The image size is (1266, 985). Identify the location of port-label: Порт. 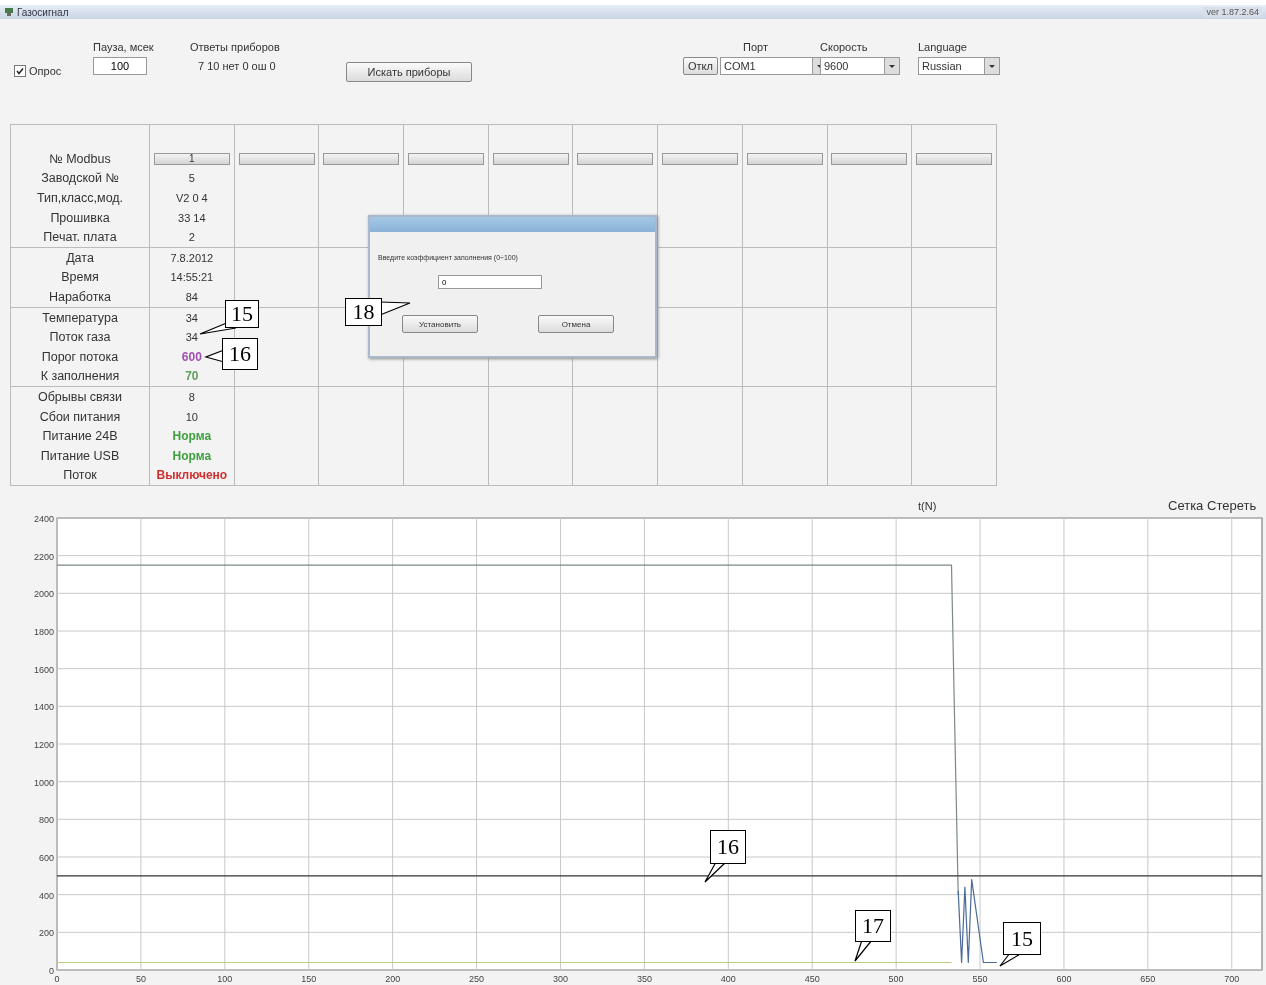
(755, 47).